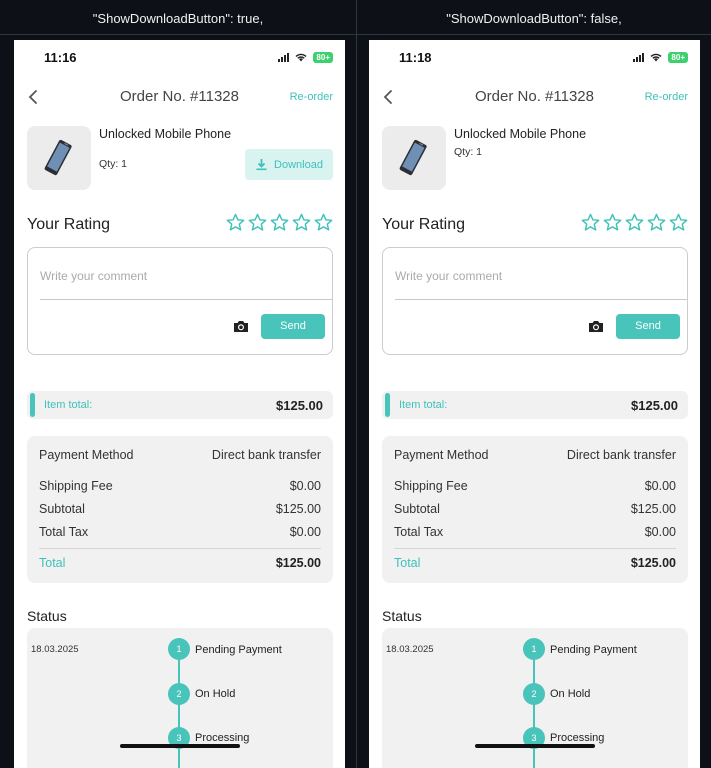 This screenshot has width=711, height=768. I want to click on total-value: $125.00, so click(653, 563).